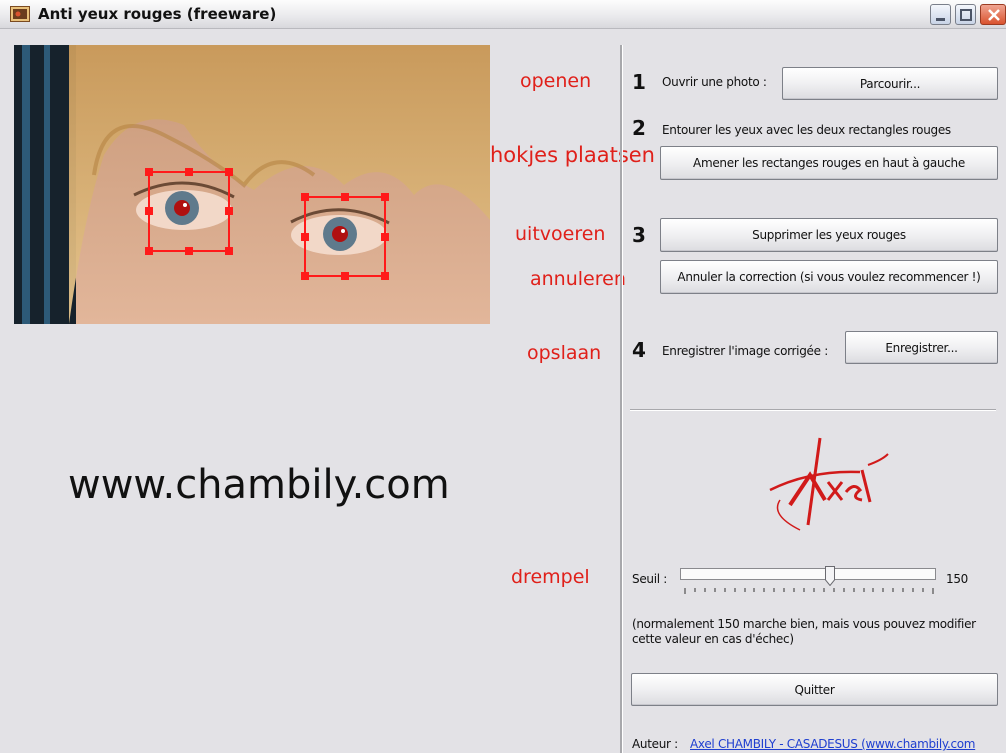 The height and width of the screenshot is (753, 1006). I want to click on step-3-number: 3, so click(639, 235).